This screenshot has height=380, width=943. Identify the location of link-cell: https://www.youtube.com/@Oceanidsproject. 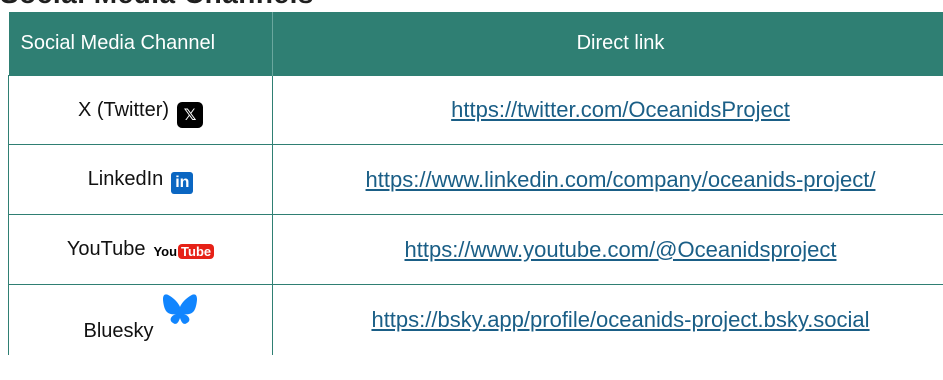
(607, 249).